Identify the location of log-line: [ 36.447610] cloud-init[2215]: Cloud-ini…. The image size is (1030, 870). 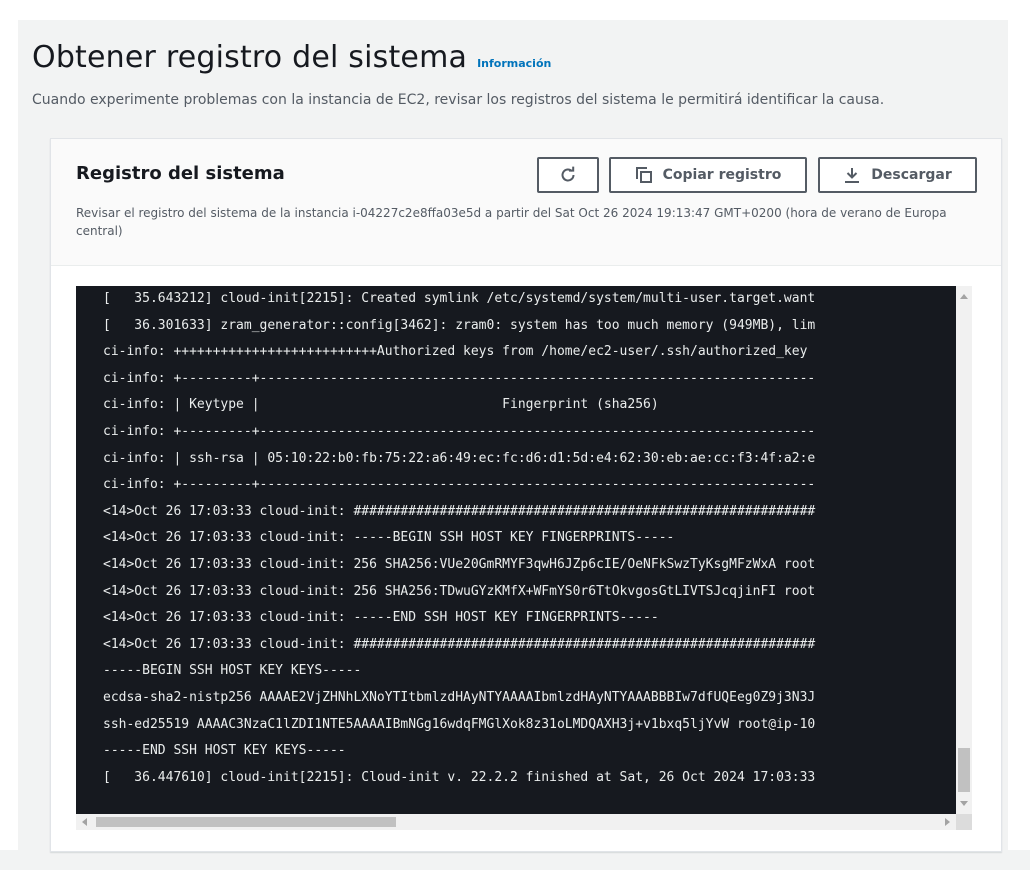
(459, 777).